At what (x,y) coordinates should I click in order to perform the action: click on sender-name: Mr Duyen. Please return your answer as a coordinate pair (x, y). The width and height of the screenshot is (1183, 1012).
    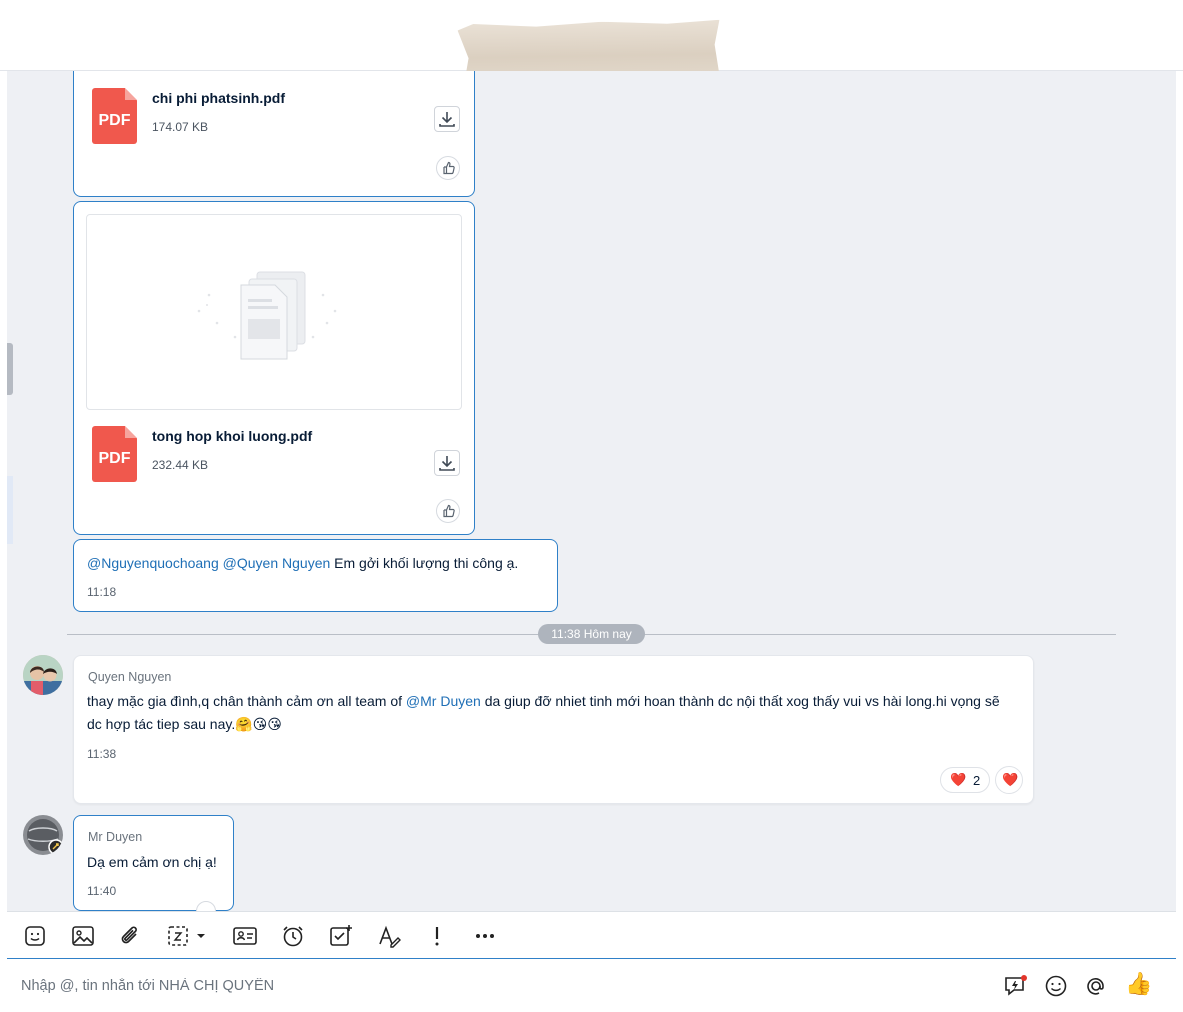
    Looking at the image, I should click on (115, 837).